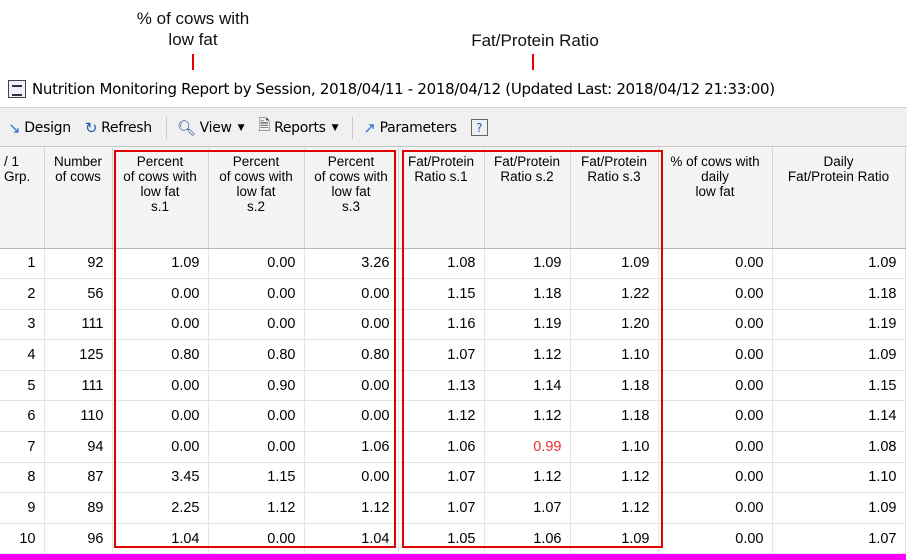 This screenshot has width=907, height=560. What do you see at coordinates (78, 355) in the screenshot?
I see `table-cell: 125` at bounding box center [78, 355].